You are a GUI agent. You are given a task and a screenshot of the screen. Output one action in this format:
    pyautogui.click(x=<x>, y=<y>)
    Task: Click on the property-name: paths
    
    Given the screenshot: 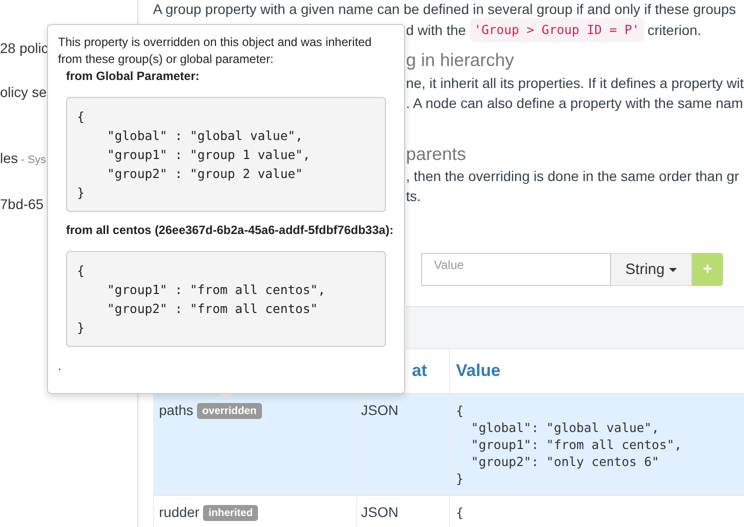 What is the action you would take?
    pyautogui.click(x=176, y=410)
    